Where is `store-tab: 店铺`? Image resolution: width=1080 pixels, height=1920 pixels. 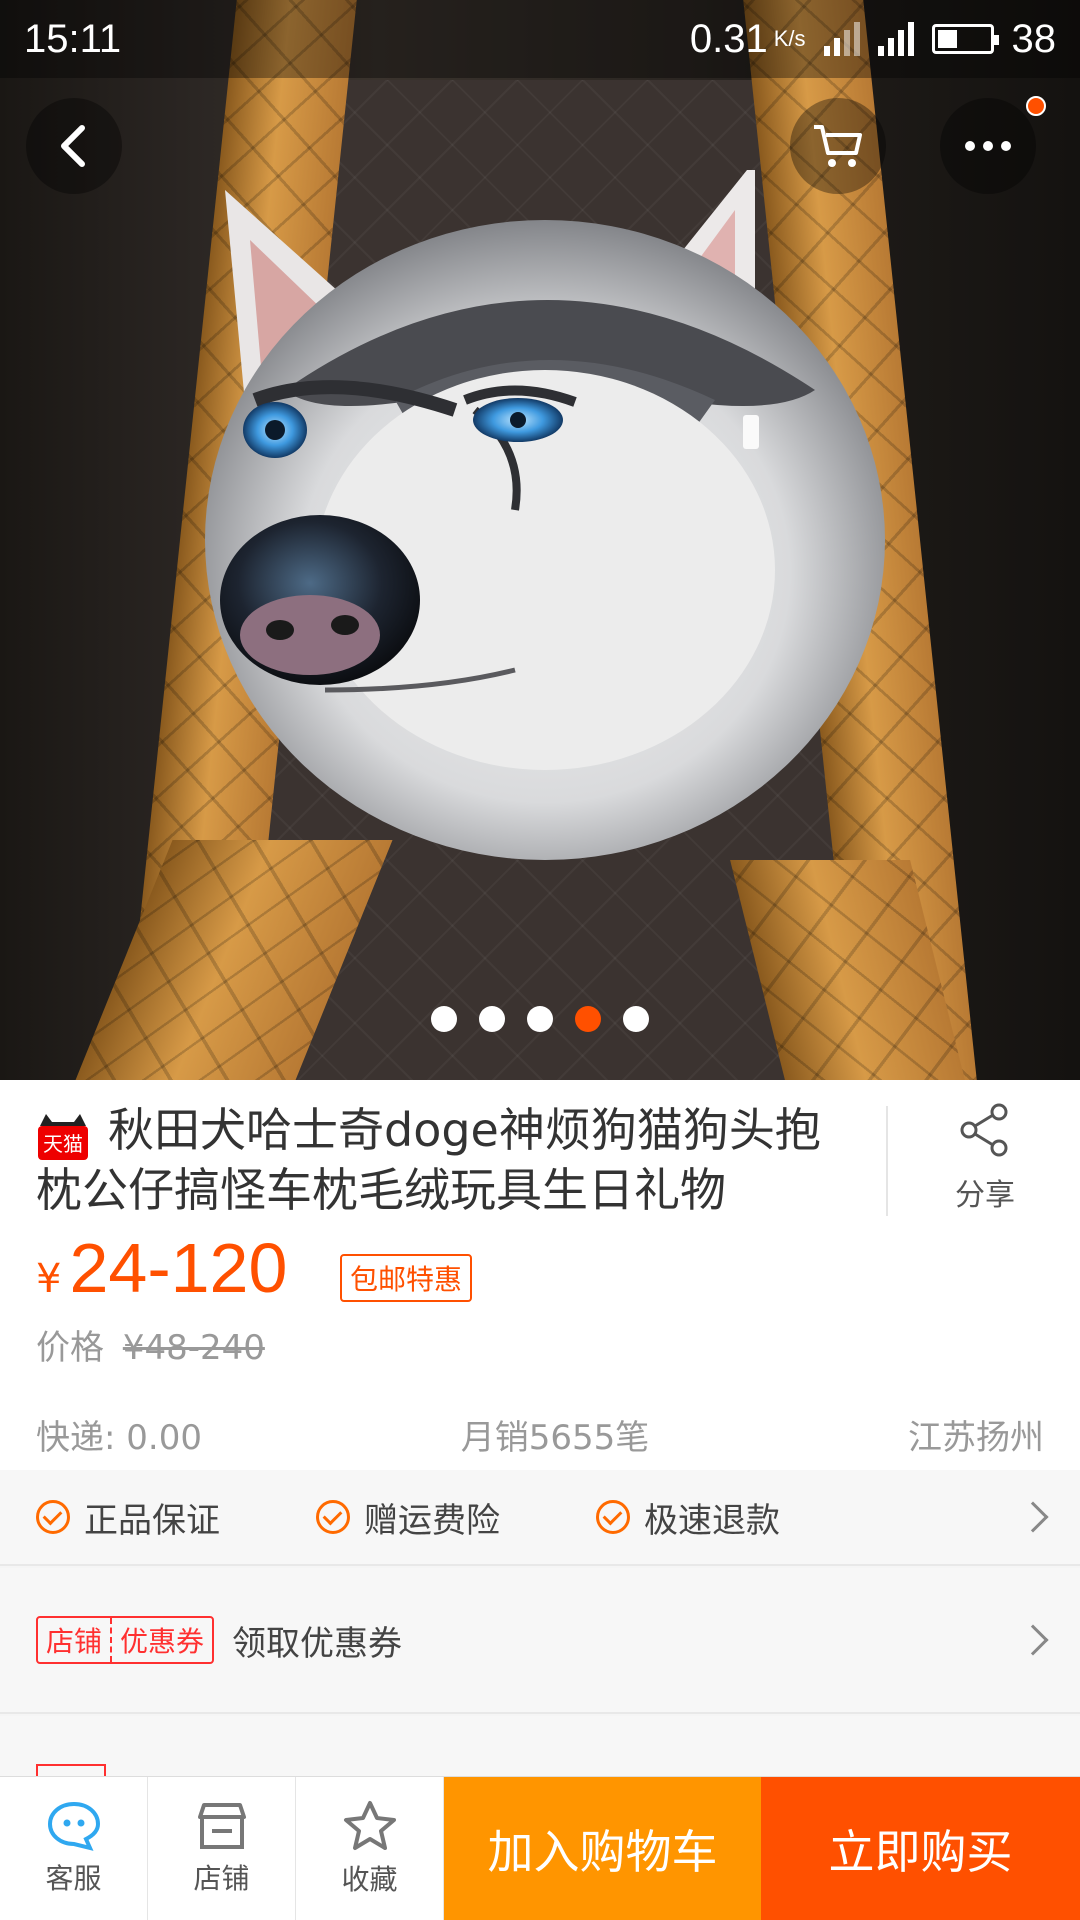 store-tab: 店铺 is located at coordinates (222, 1848).